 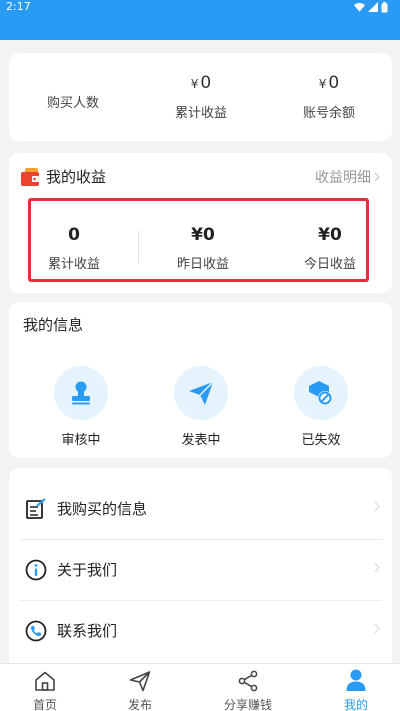 What do you see at coordinates (248, 681) in the screenshot?
I see `share-icon` at bounding box center [248, 681].